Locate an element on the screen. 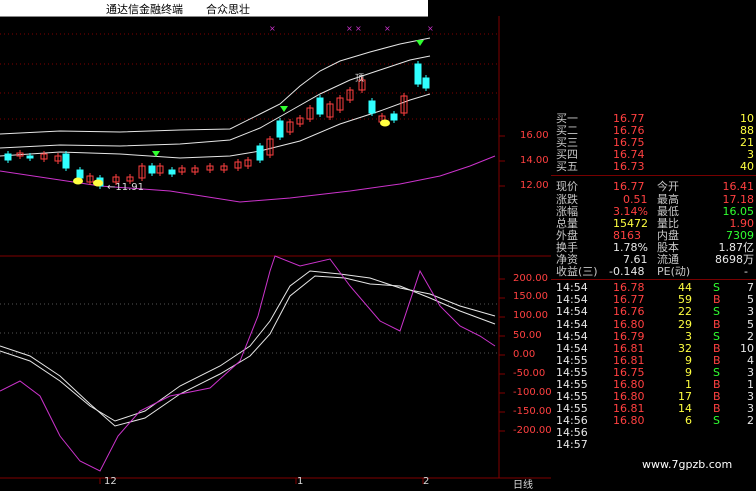 This screenshot has height=491, width=756. bid-vol: 40 is located at coordinates (747, 167).